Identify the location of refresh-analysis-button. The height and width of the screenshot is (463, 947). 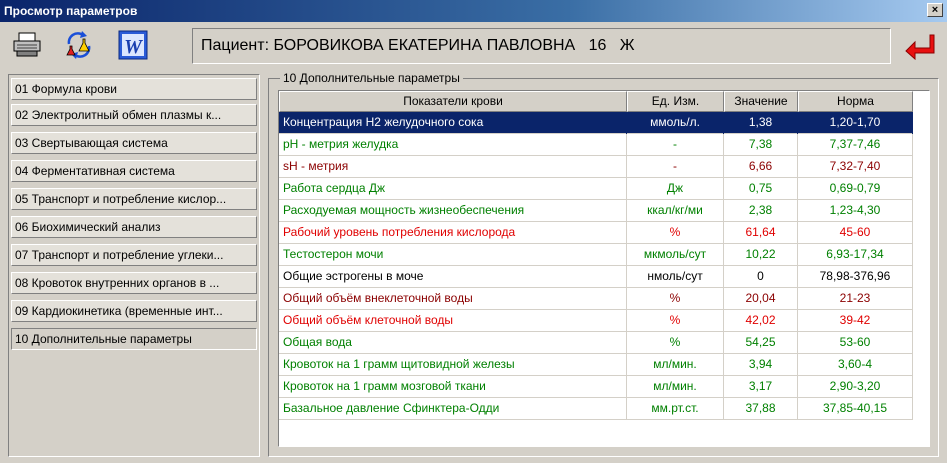
(79, 46).